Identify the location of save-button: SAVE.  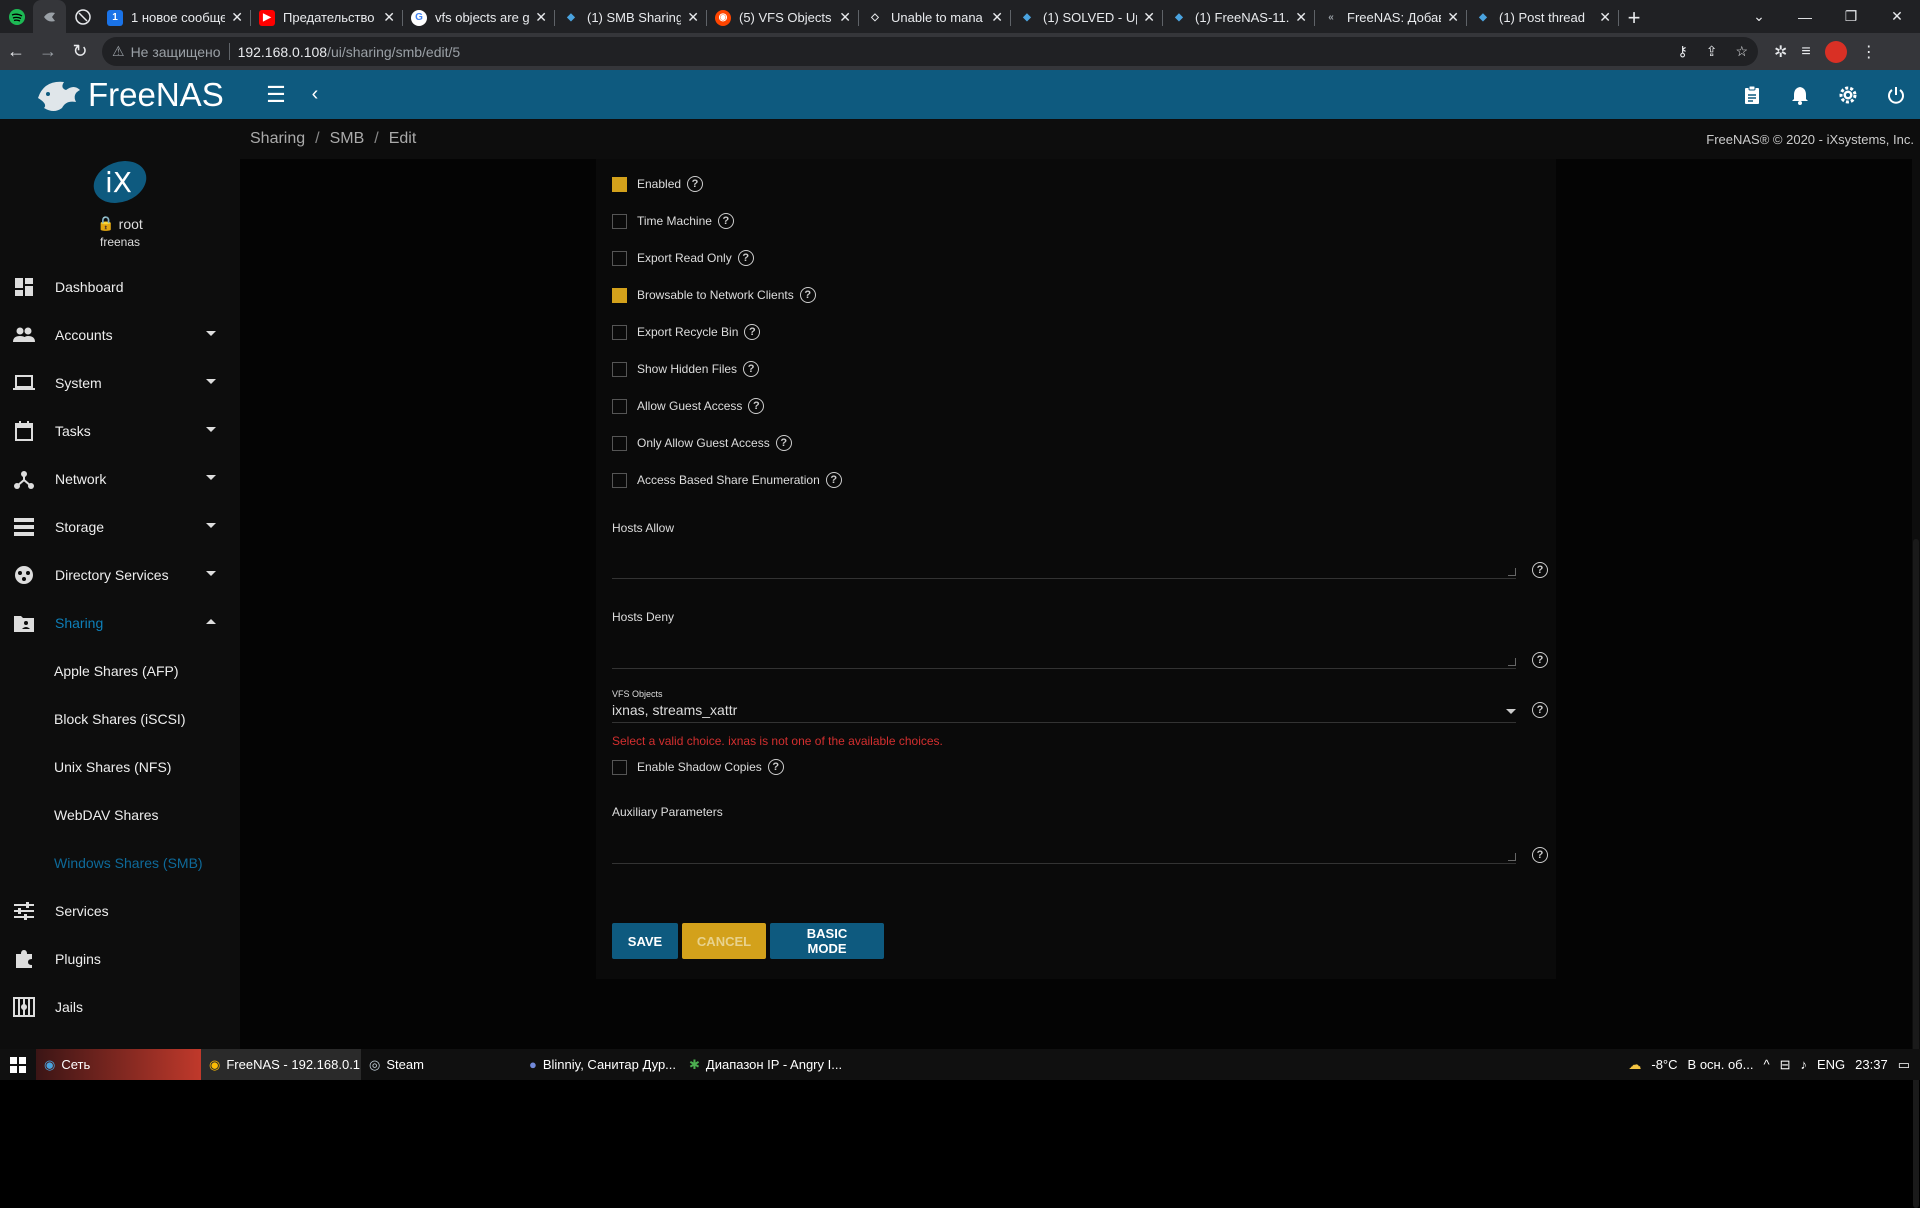
(645, 941).